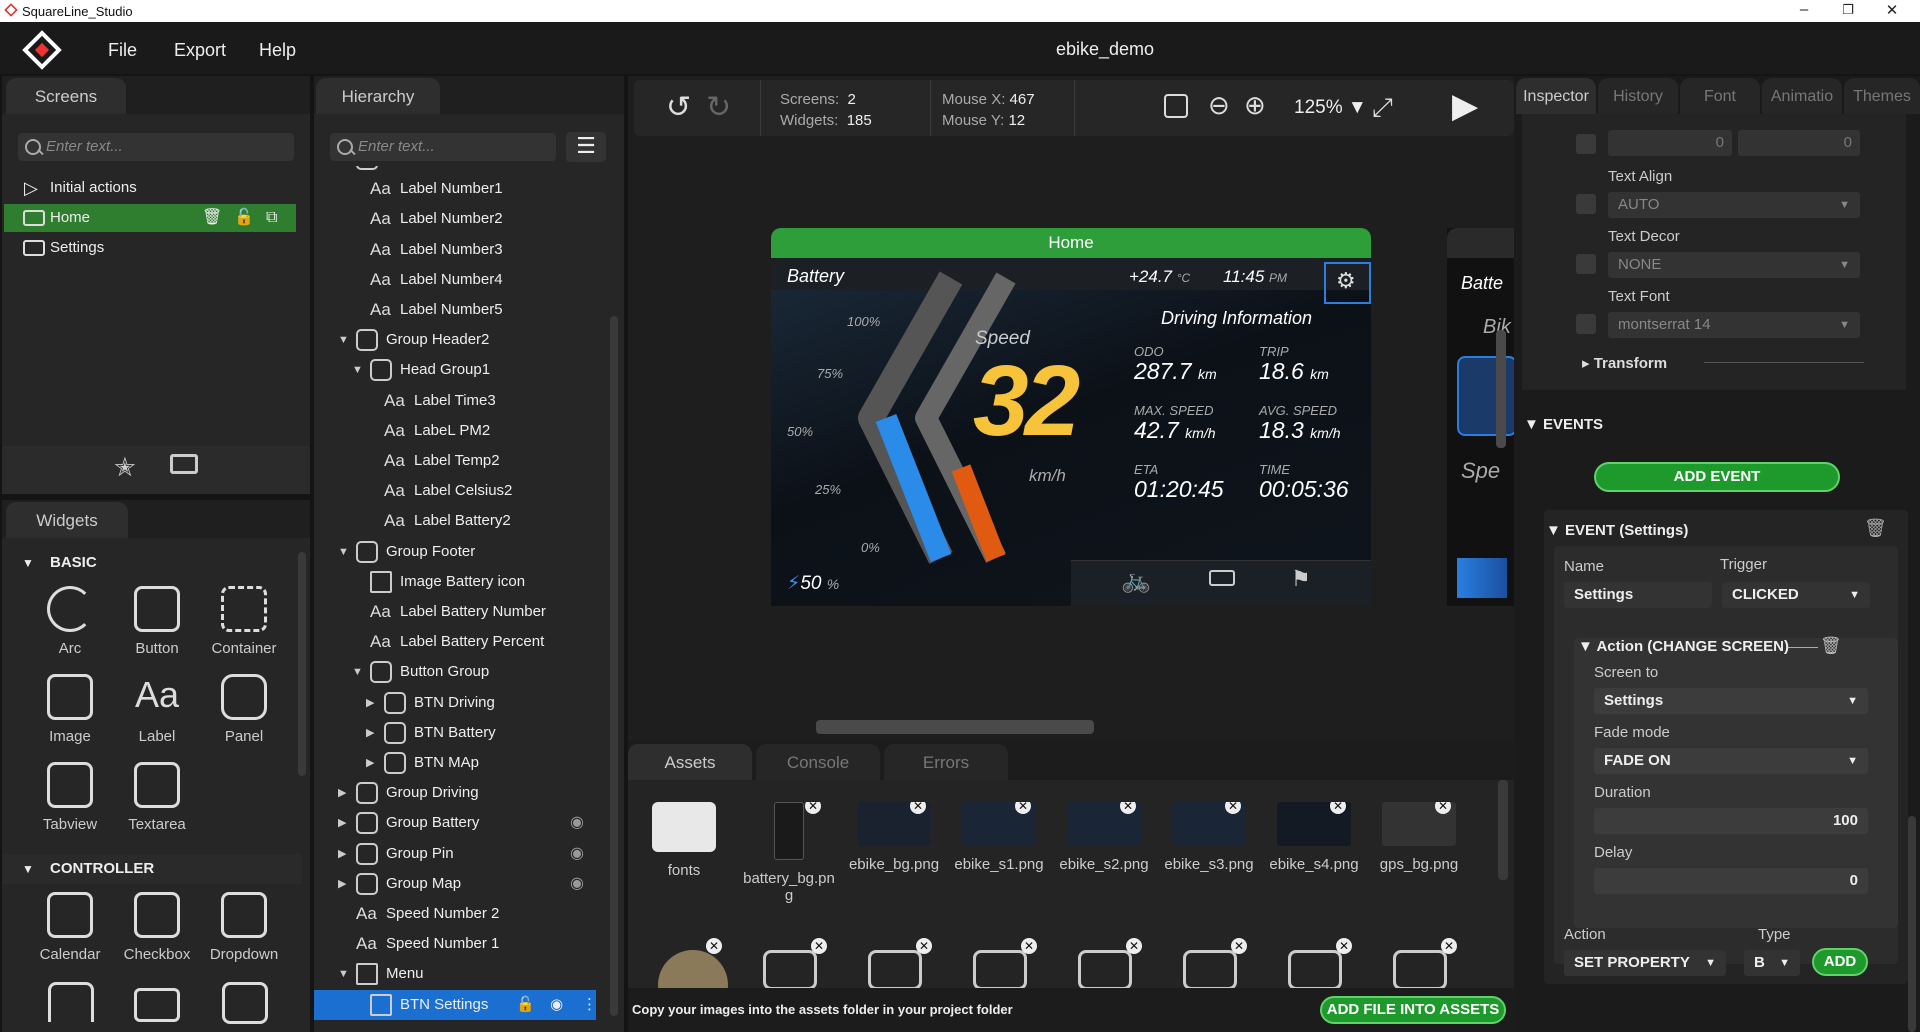 This screenshot has height=1032, width=1920. Describe the element at coordinates (1731, 761) in the screenshot. I see `fade-mode-select: FADE ON` at that location.